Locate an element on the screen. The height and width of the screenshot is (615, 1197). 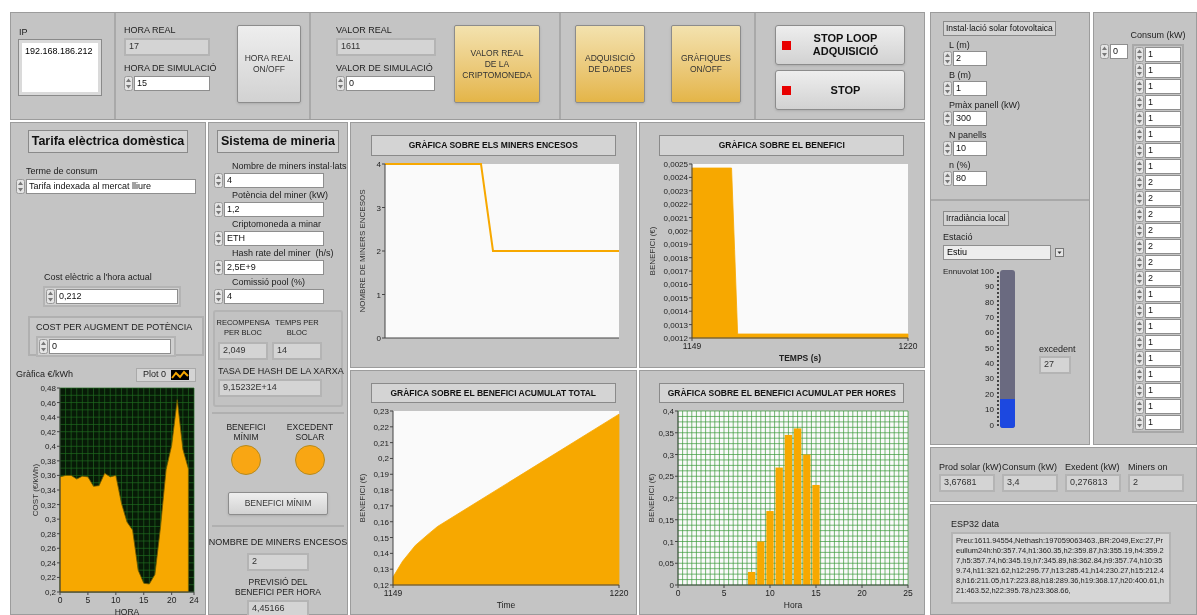
number-field: 10 is located at coordinates (970, 148).